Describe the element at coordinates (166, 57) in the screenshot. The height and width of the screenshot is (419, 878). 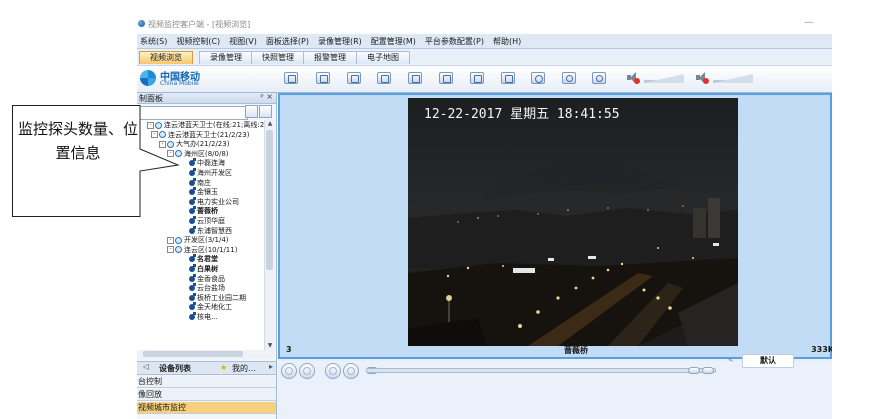
I see `tab-video-browse: 视频浏览` at that location.